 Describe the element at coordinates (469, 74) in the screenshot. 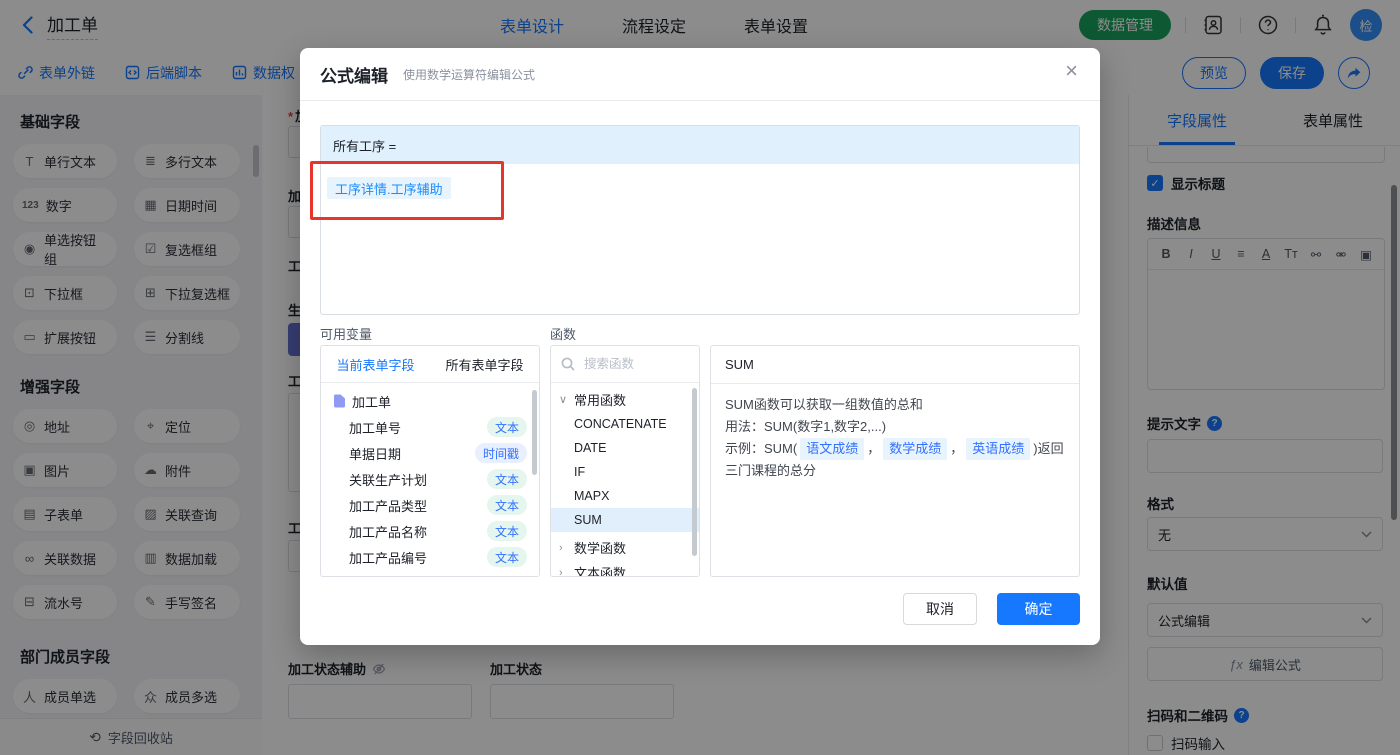

I see `modal-subtitle: 使用数学运算符编辑公式` at that location.